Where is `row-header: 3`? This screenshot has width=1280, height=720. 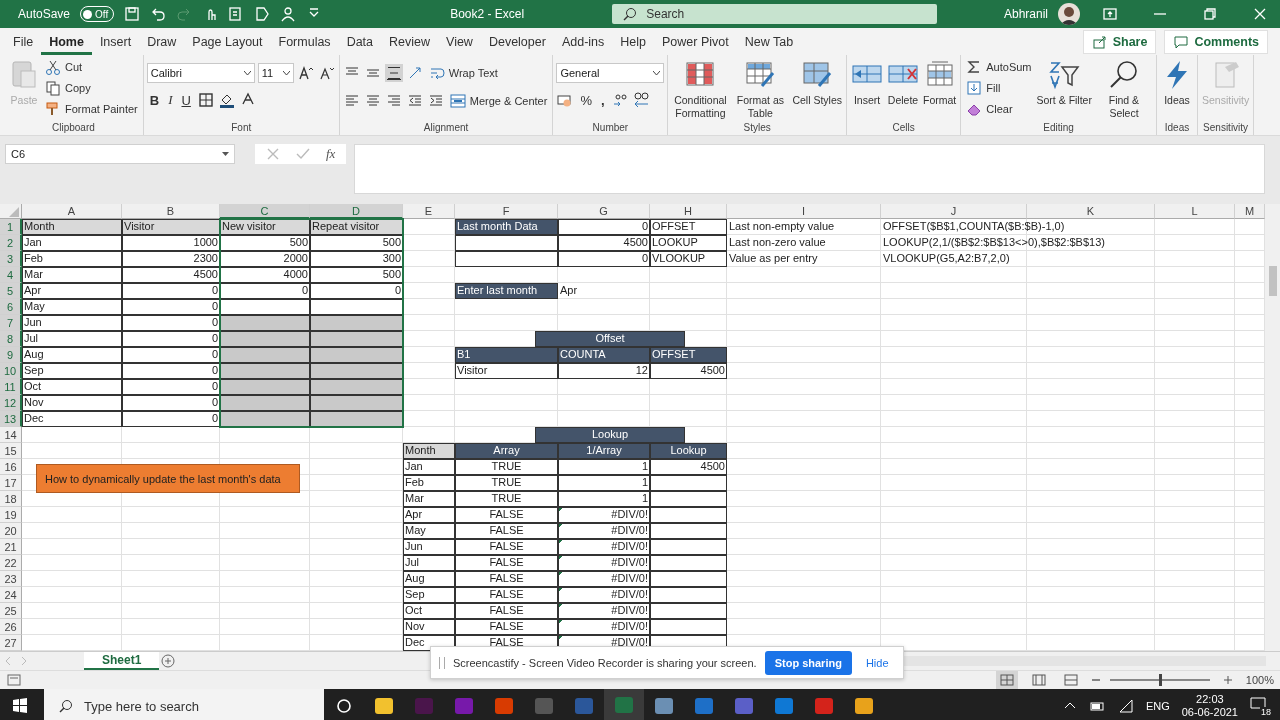
row-header: 3 is located at coordinates (11, 259).